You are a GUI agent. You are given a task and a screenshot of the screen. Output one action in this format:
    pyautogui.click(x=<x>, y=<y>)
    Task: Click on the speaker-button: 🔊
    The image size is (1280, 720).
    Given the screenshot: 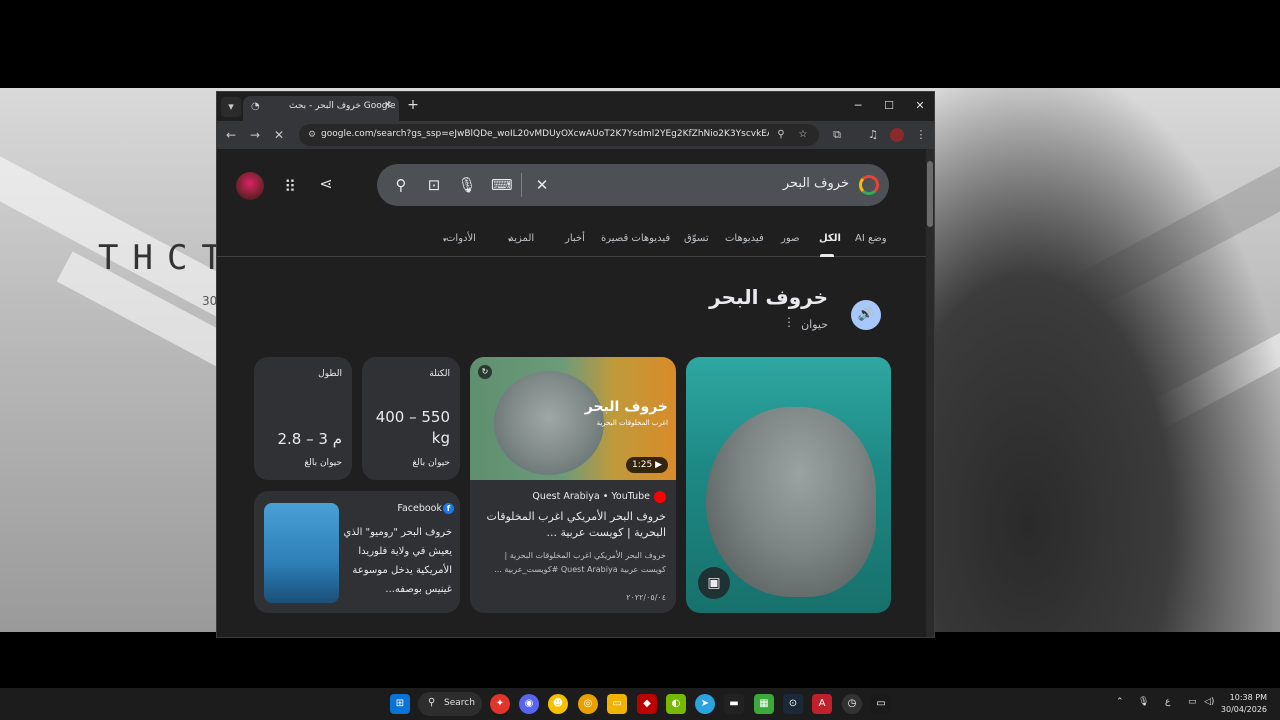 What is the action you would take?
    pyautogui.click(x=866, y=315)
    